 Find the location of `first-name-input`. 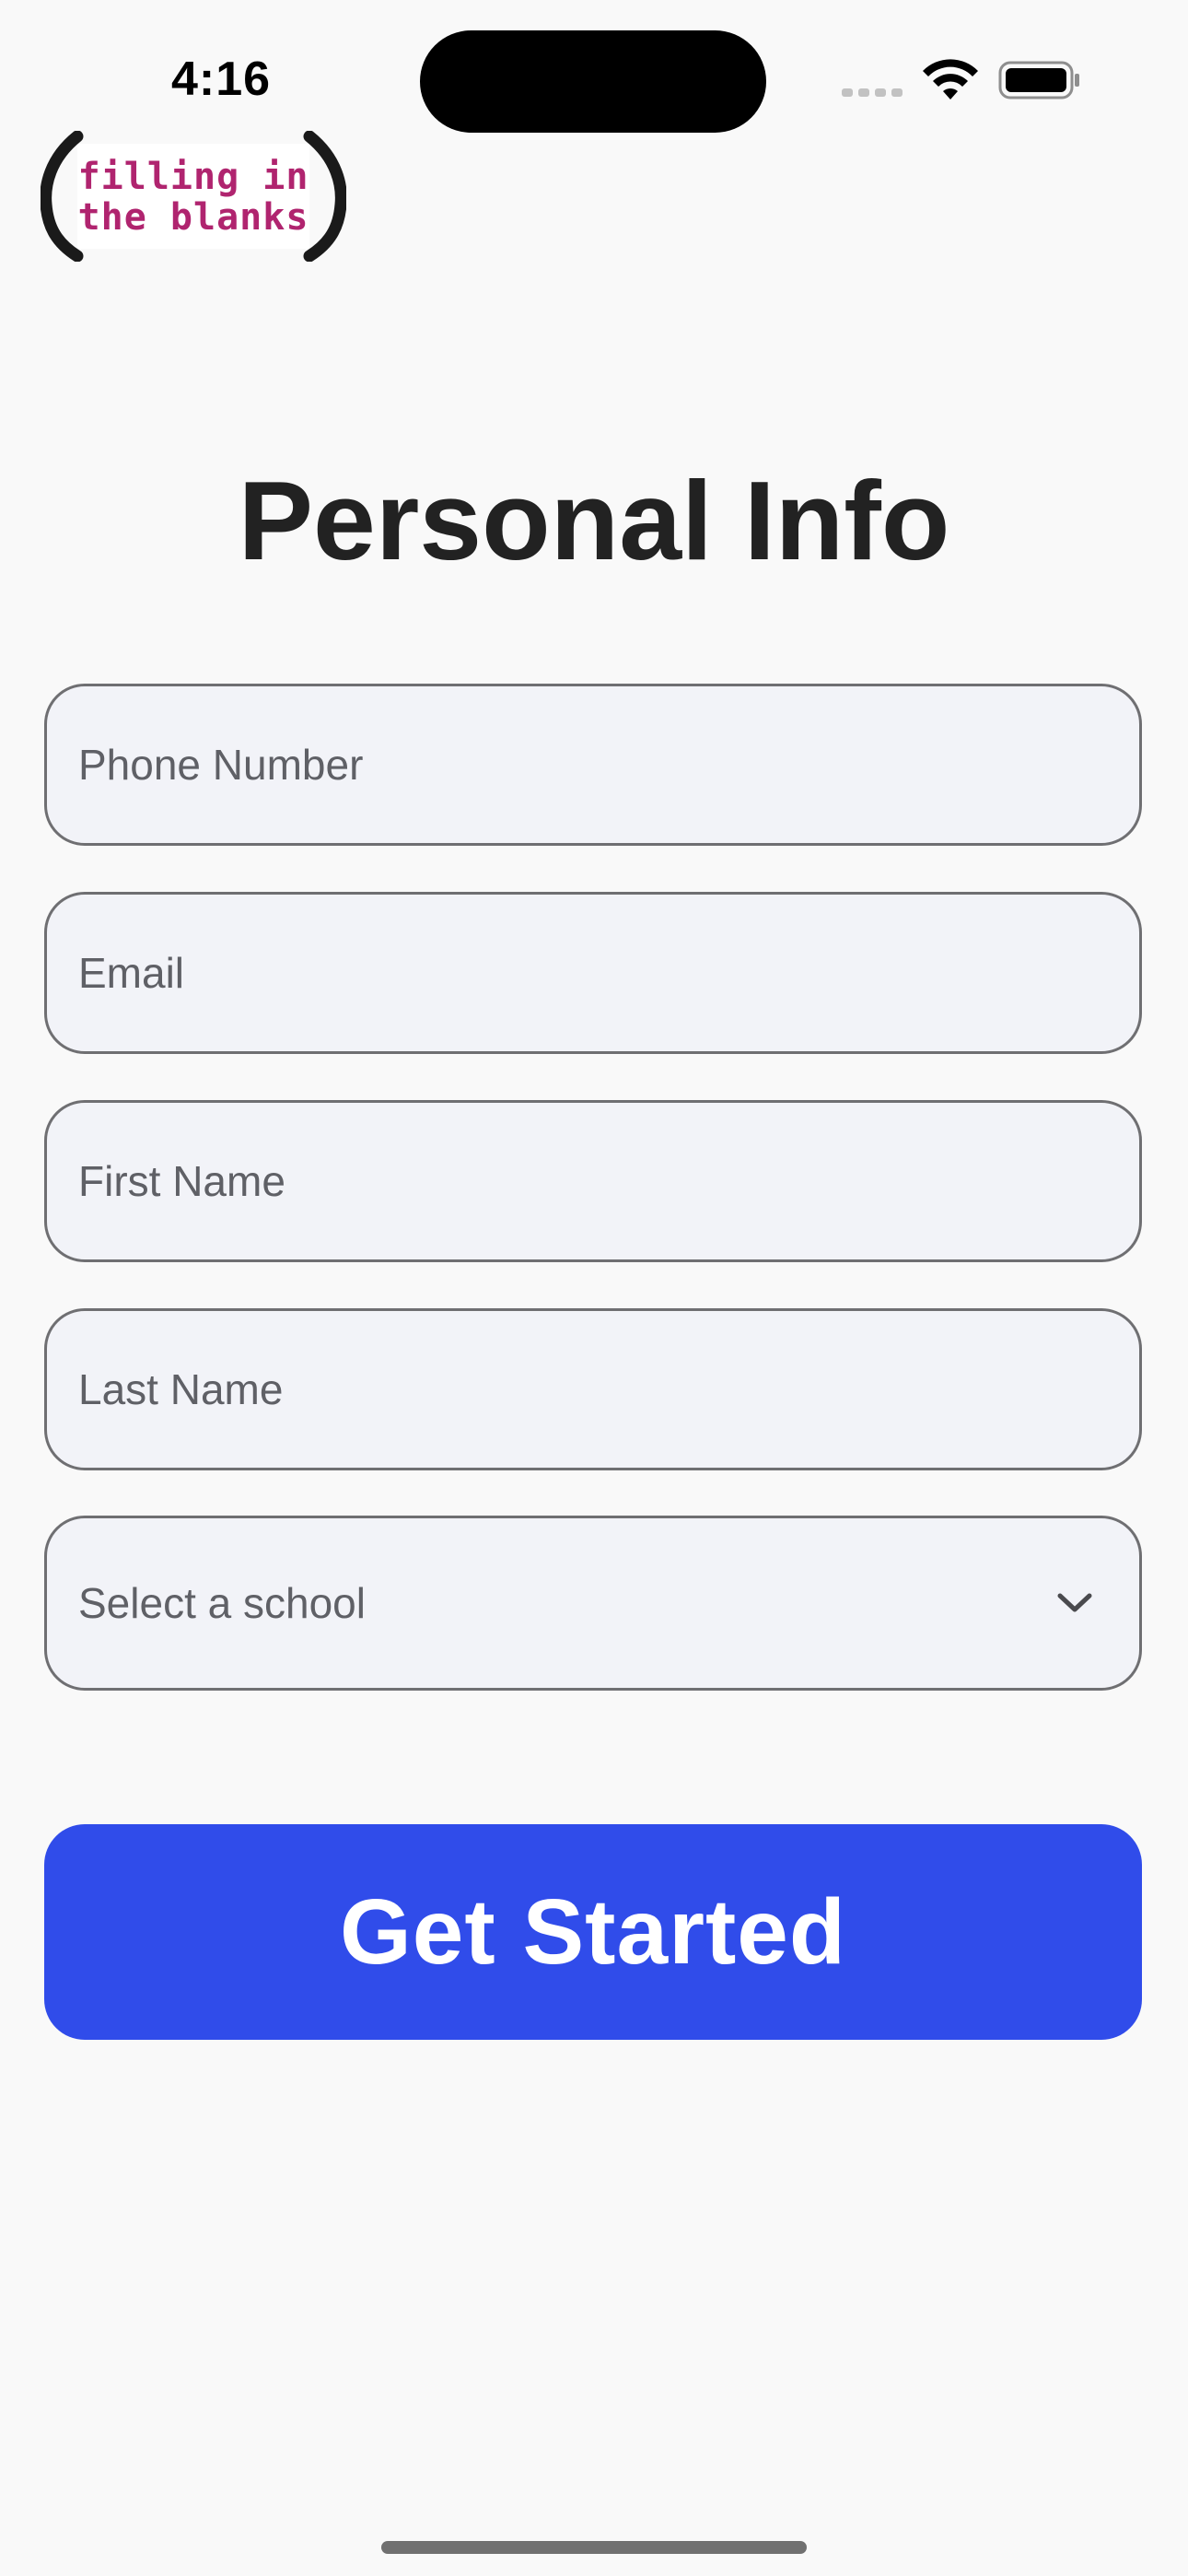

first-name-input is located at coordinates (593, 1181).